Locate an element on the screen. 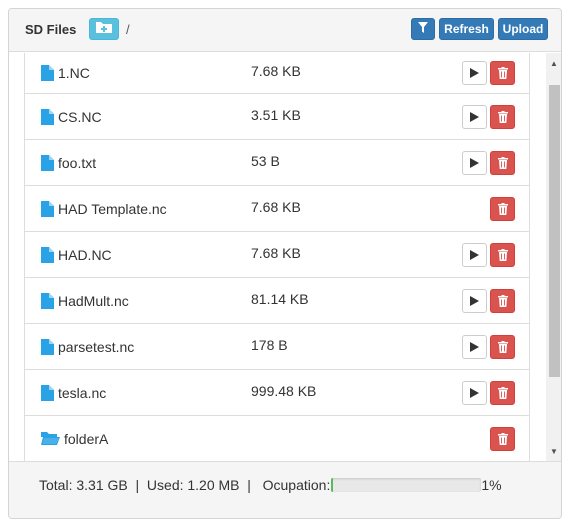 The width and height of the screenshot is (570, 525). occupation-progress-bar is located at coordinates (406, 485).